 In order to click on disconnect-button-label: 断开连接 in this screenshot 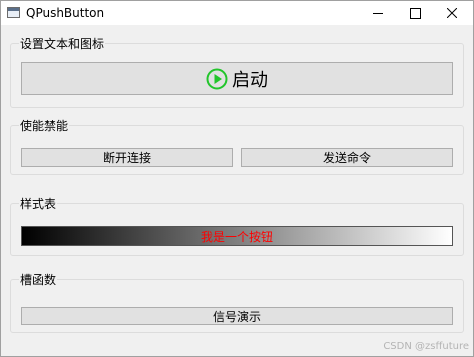, I will do `click(126, 158)`.